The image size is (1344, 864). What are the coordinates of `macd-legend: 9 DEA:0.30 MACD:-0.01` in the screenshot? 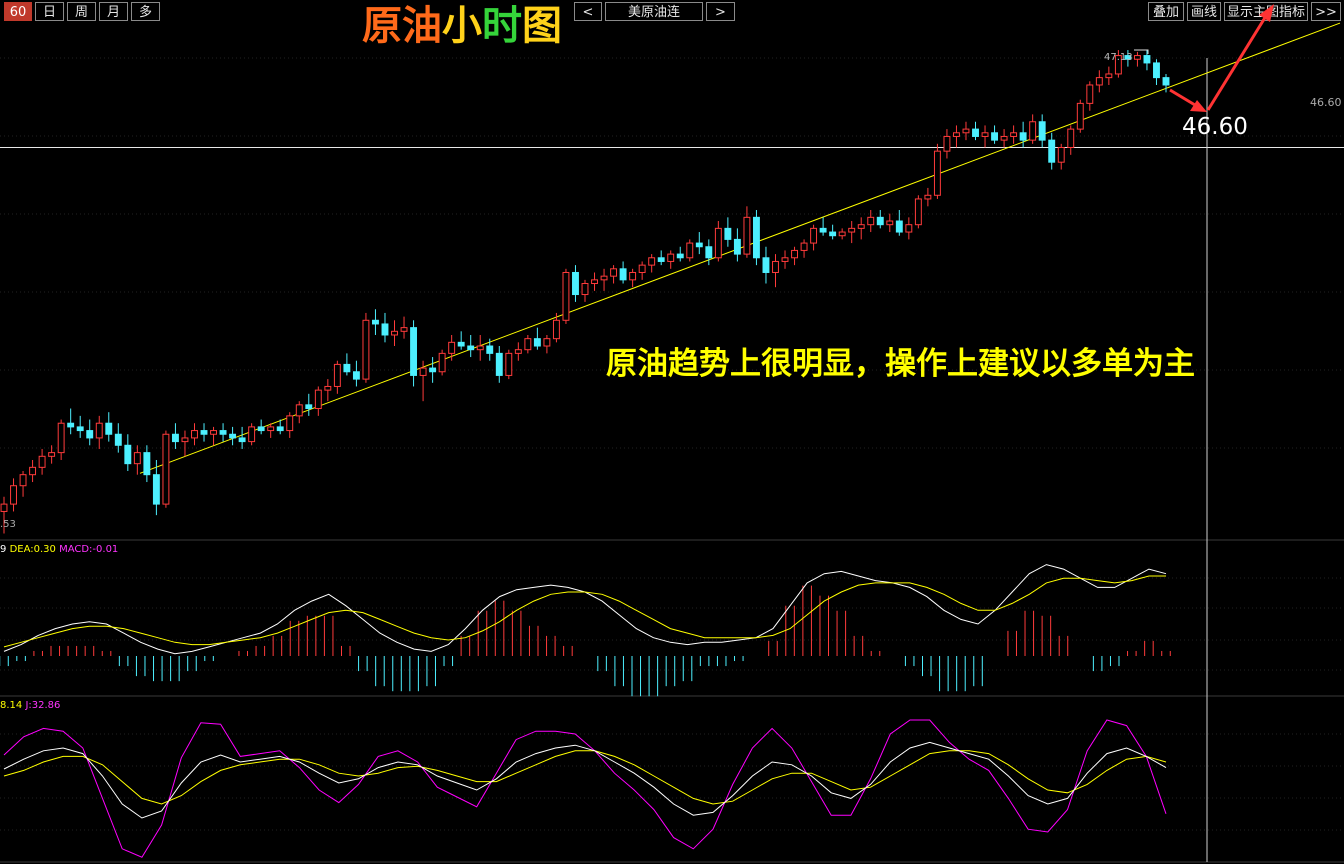 It's located at (59, 549).